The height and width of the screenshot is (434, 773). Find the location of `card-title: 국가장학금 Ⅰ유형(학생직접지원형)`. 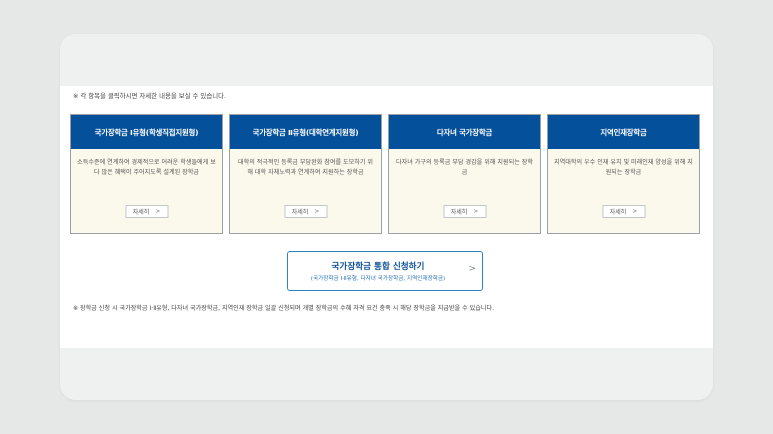

card-title: 국가장학금 Ⅰ유형(학생직접지원형) is located at coordinates (146, 132).